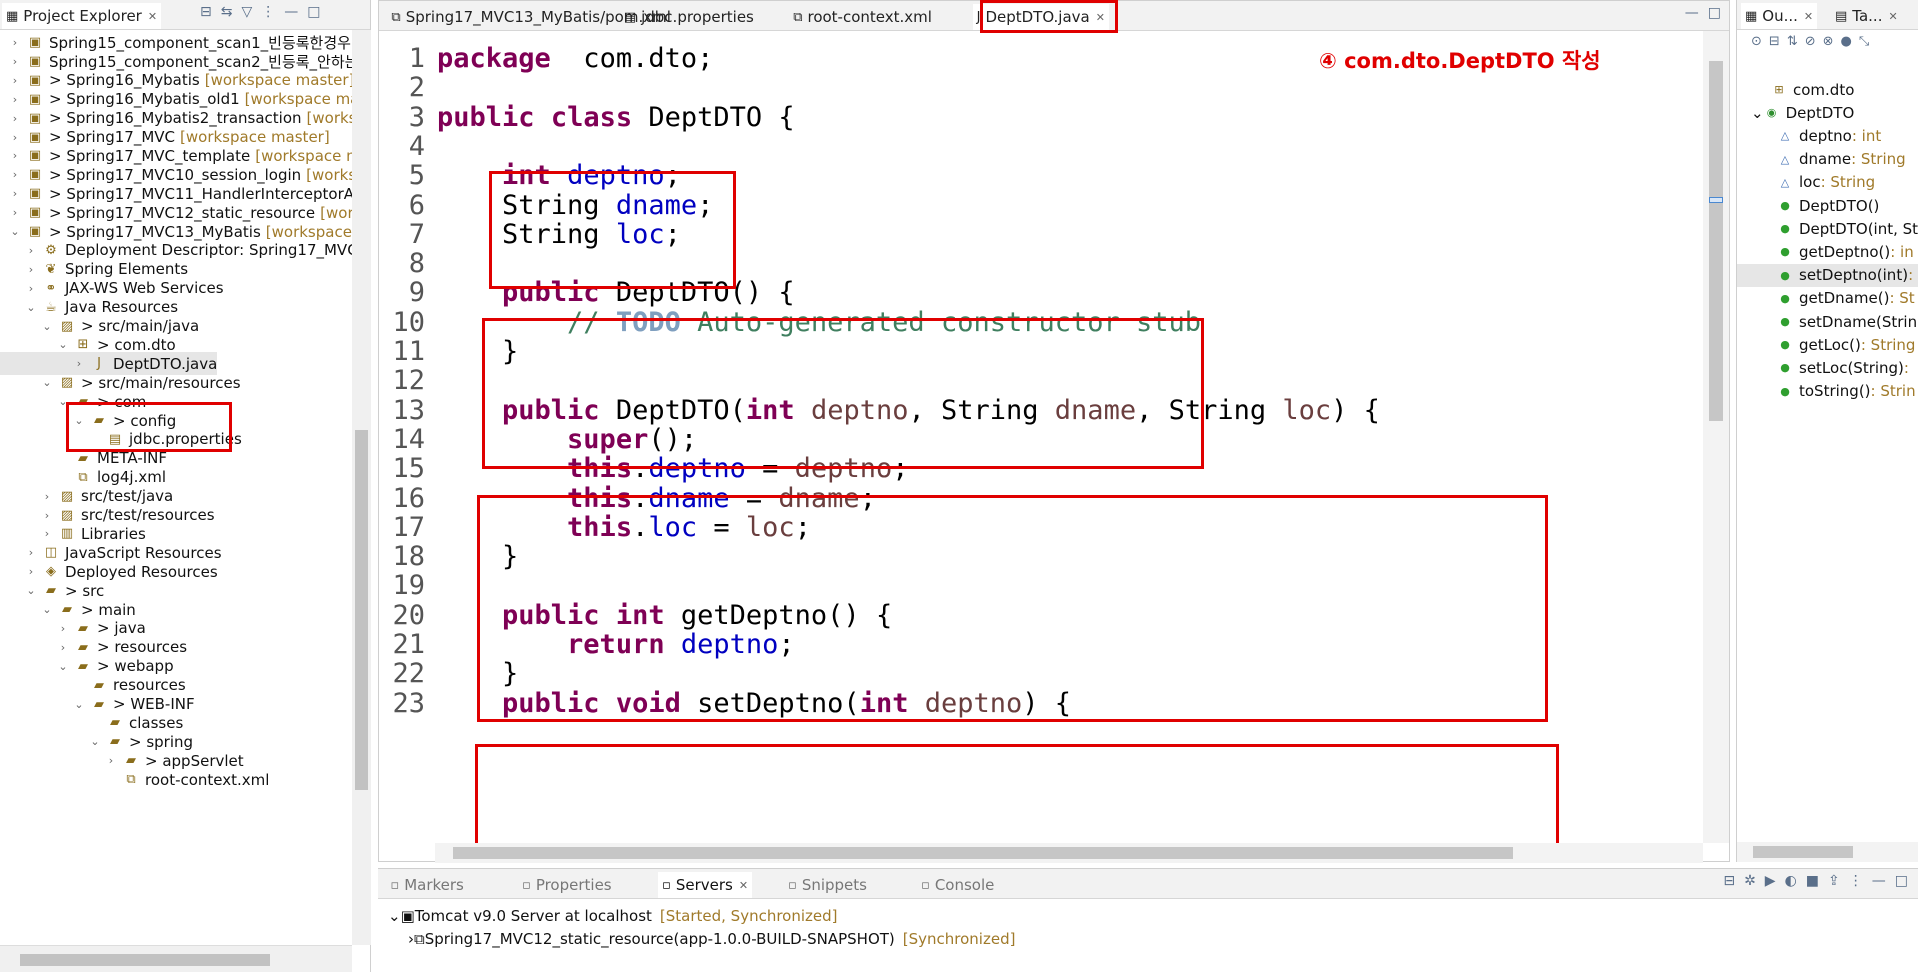 The image size is (1918, 972). What do you see at coordinates (1827, 135) in the screenshot?
I see `outline-item: △ deptno : int` at bounding box center [1827, 135].